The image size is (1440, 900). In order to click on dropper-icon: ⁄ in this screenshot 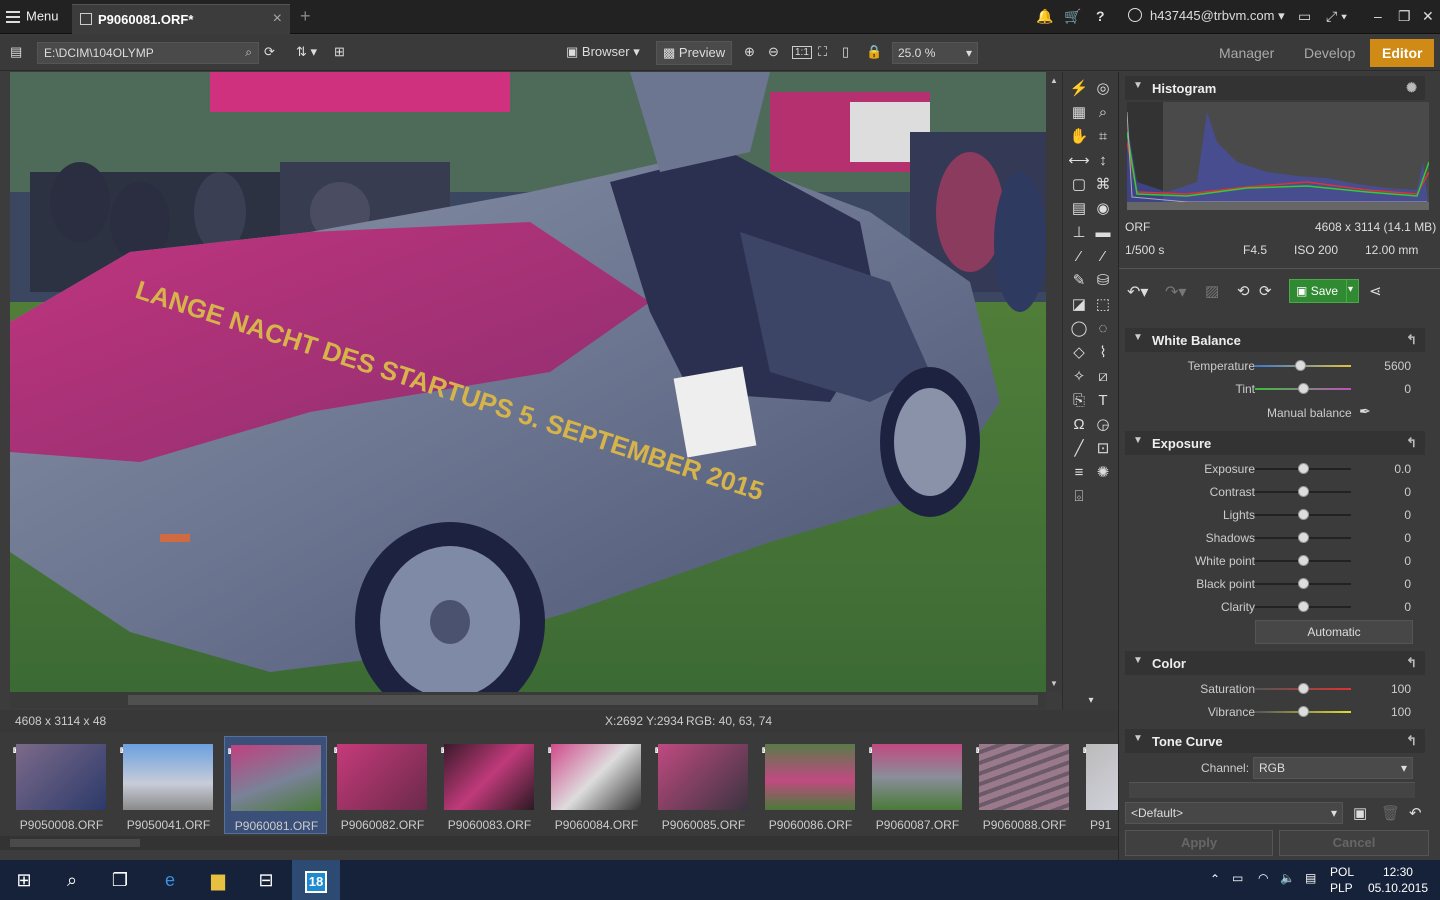, I will do `click(1103, 257)`.